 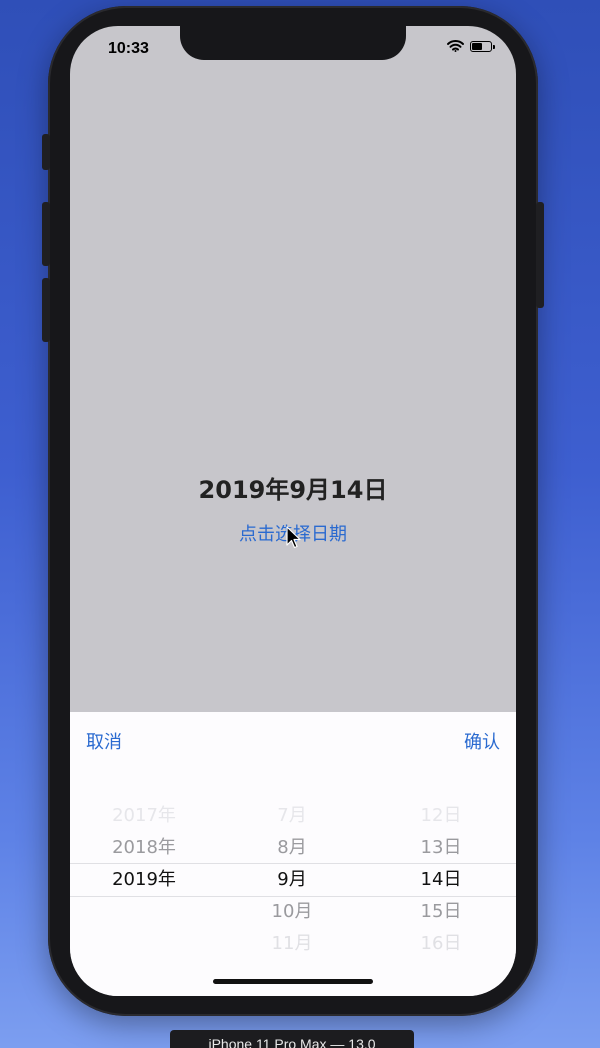 I want to click on year-option-selected: 2019年, so click(x=144, y=880).